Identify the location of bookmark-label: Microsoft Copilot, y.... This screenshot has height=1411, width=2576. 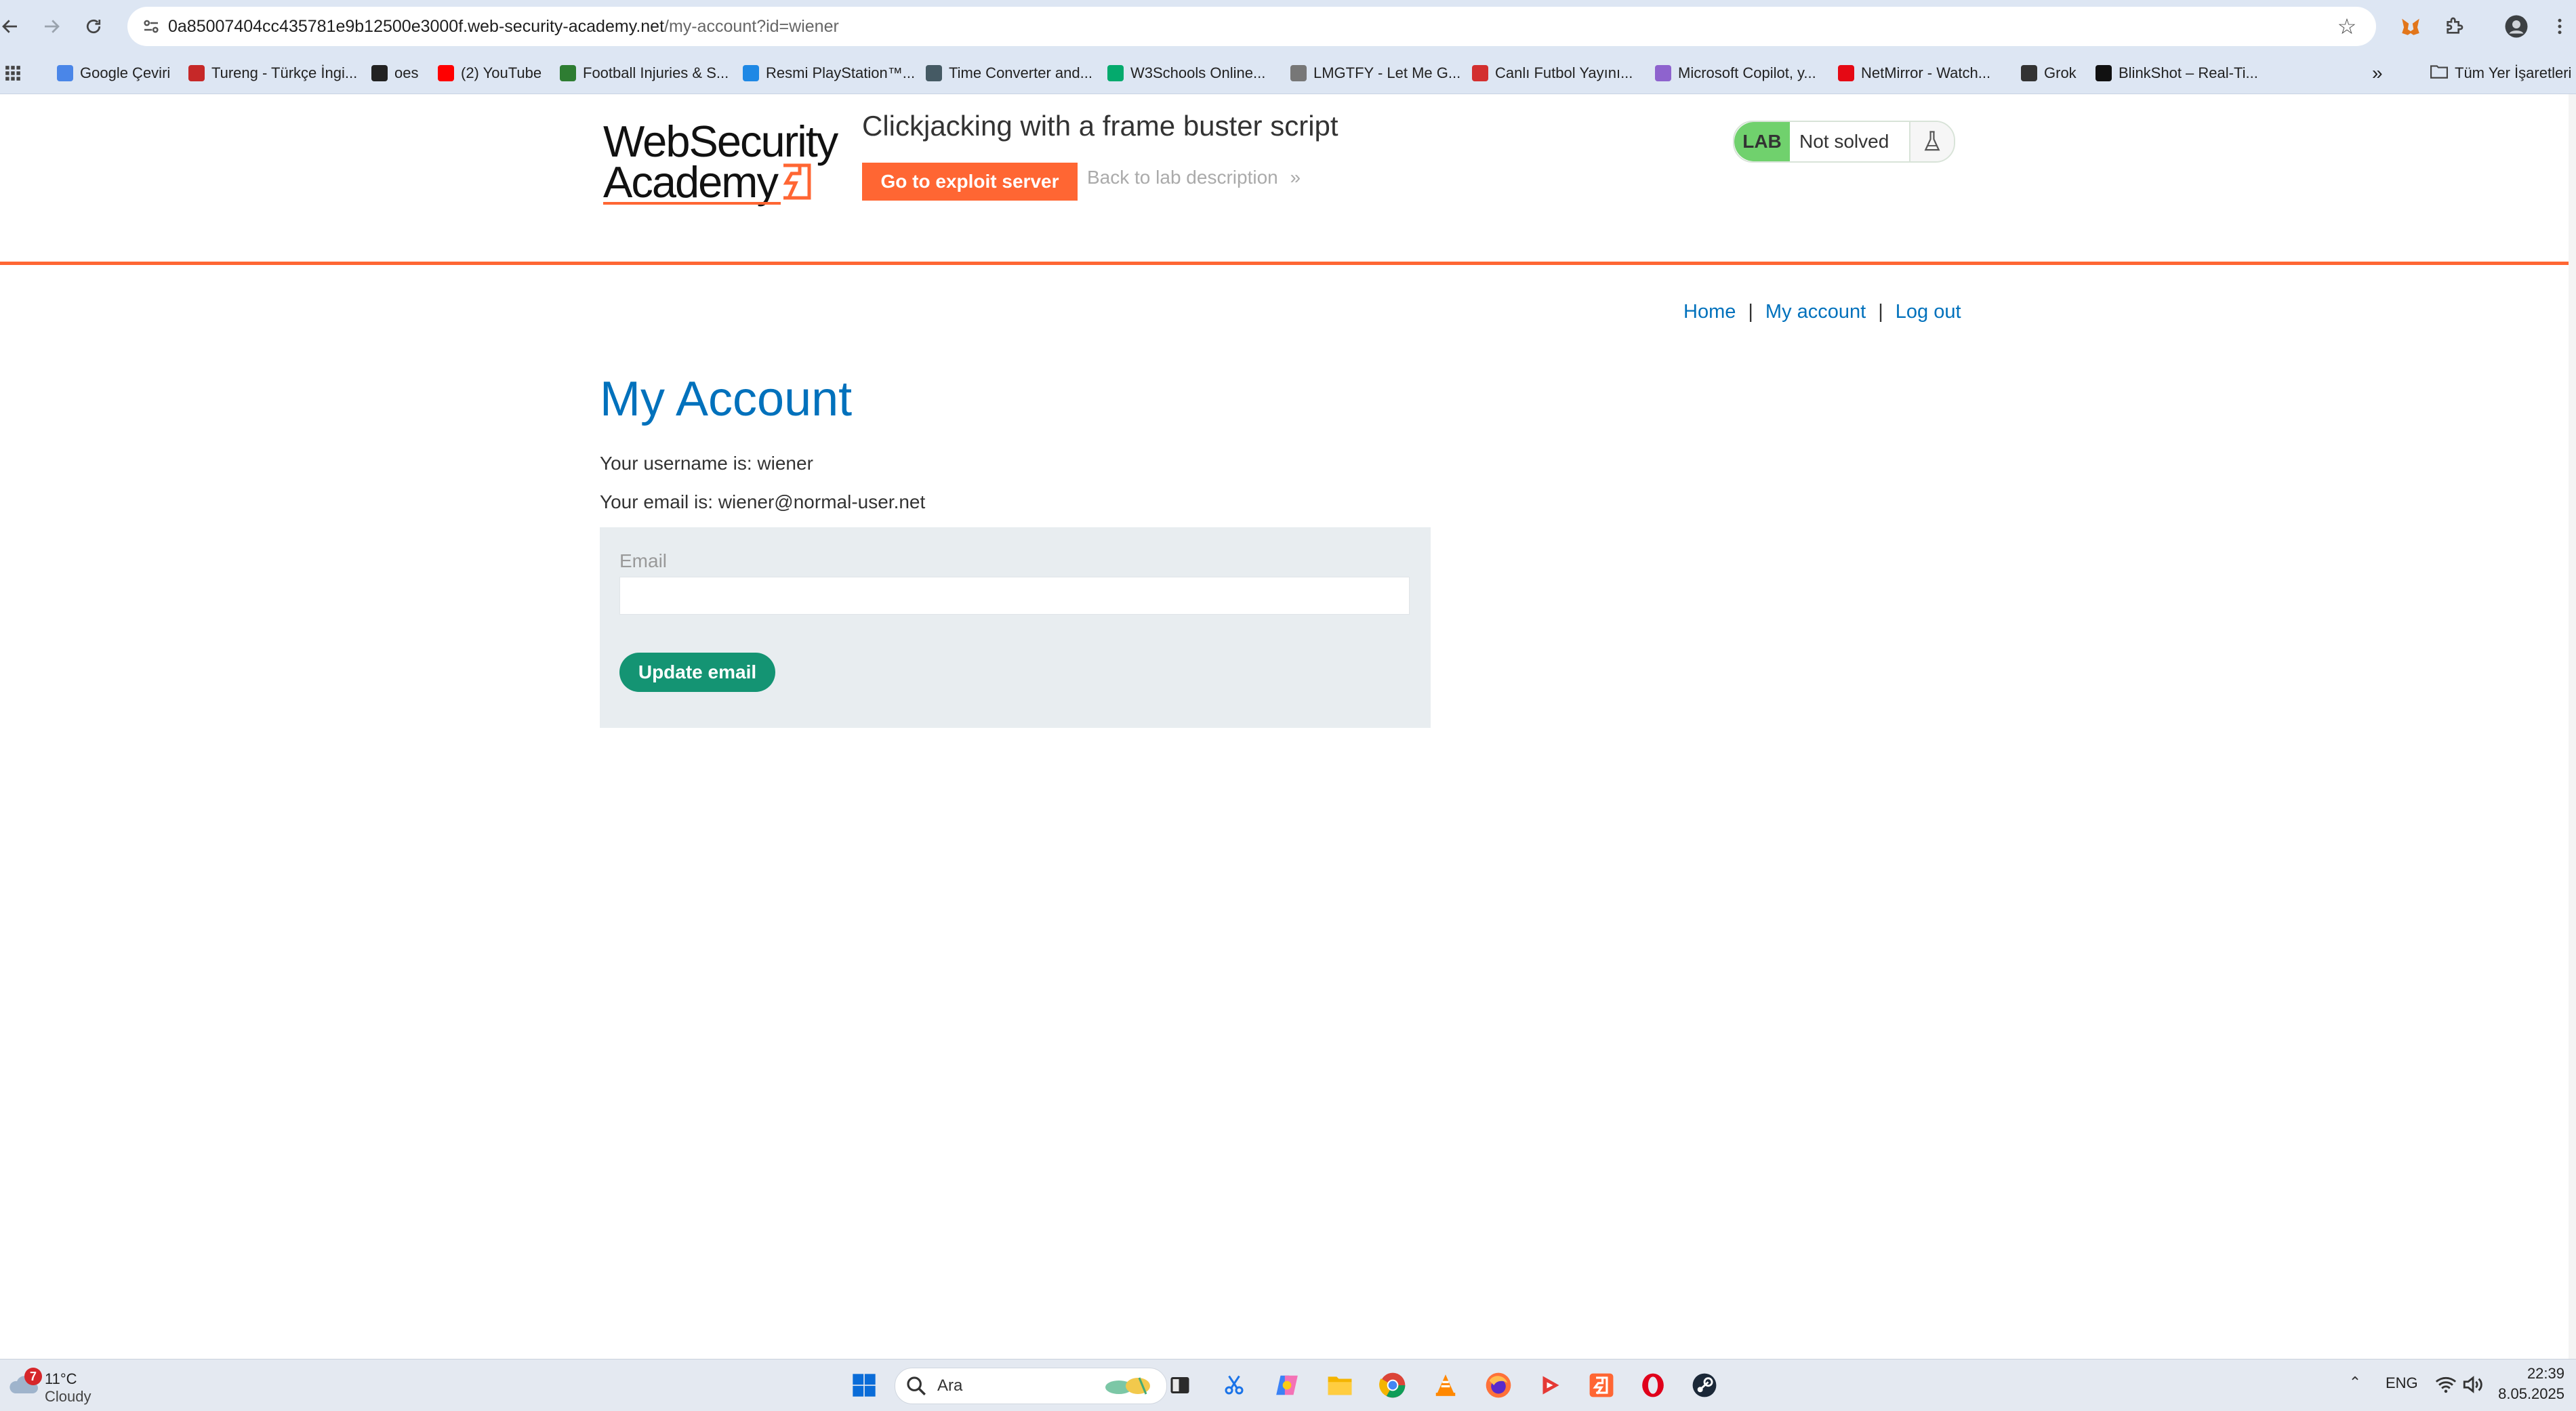
(1747, 72).